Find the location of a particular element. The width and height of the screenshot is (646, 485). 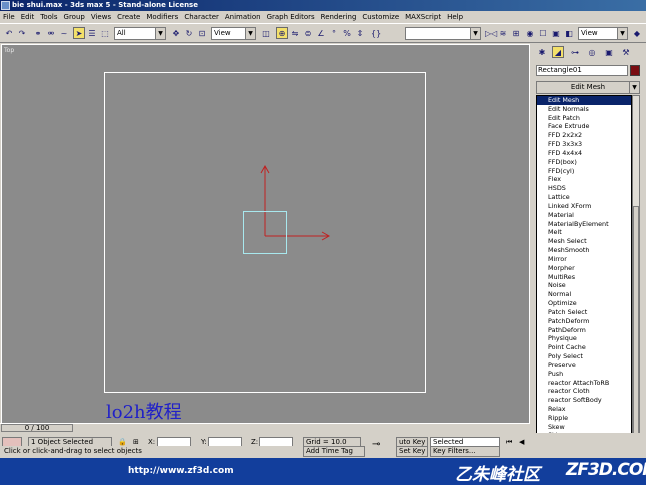

menu-animation: Animation is located at coordinates (243, 17).